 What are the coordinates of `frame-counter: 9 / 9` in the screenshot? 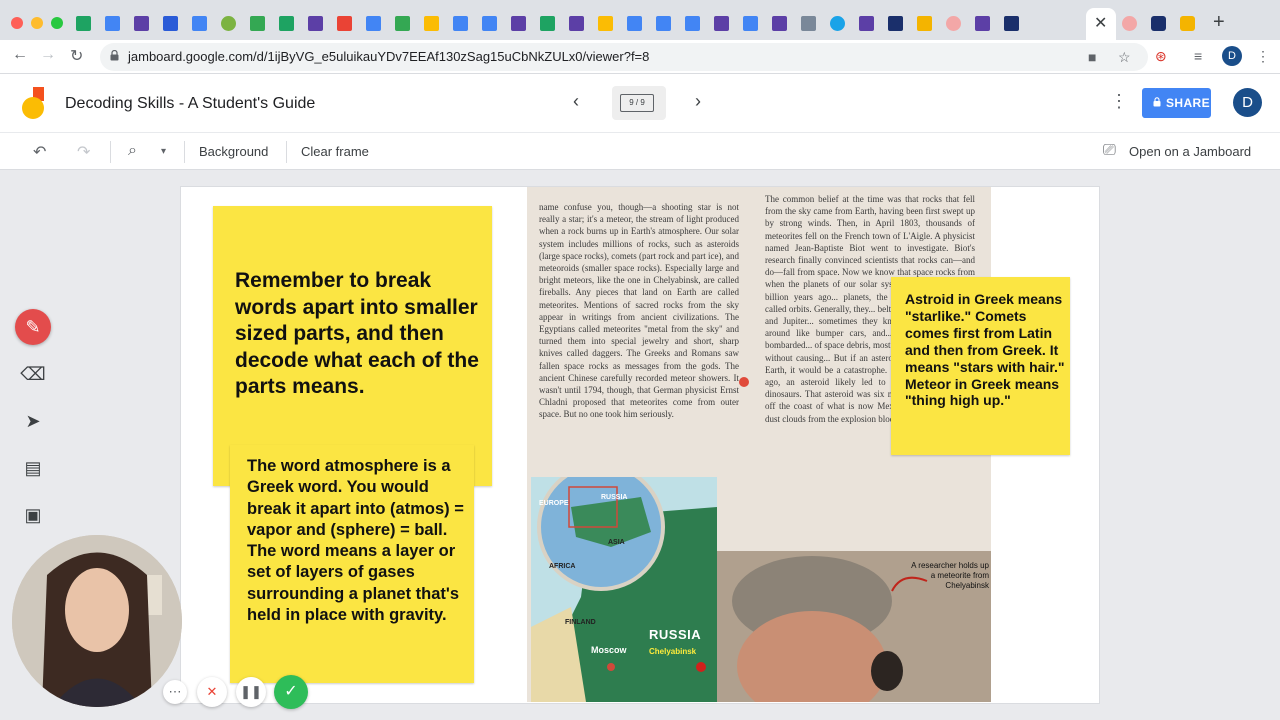 It's located at (637, 103).